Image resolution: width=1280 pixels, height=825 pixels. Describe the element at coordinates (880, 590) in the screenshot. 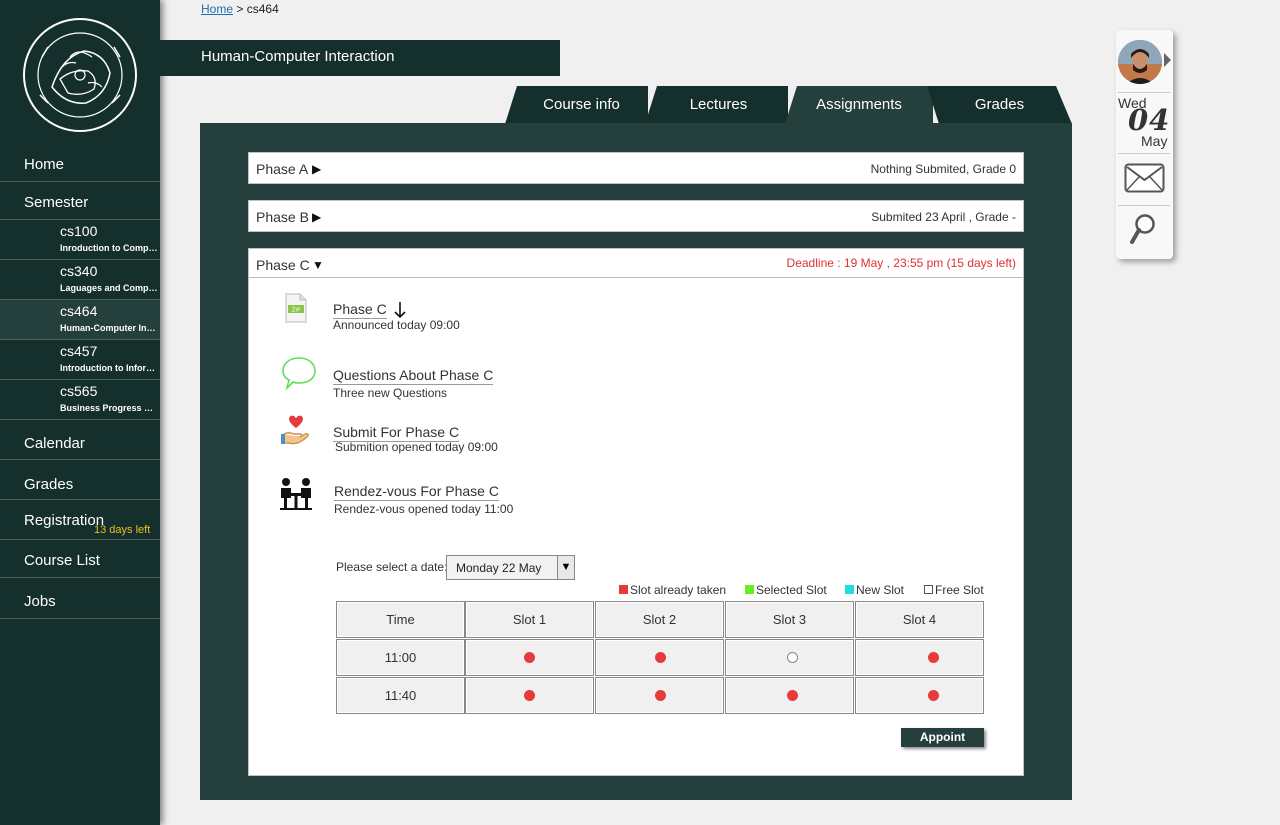

I see `legend-label: New Slot` at that location.